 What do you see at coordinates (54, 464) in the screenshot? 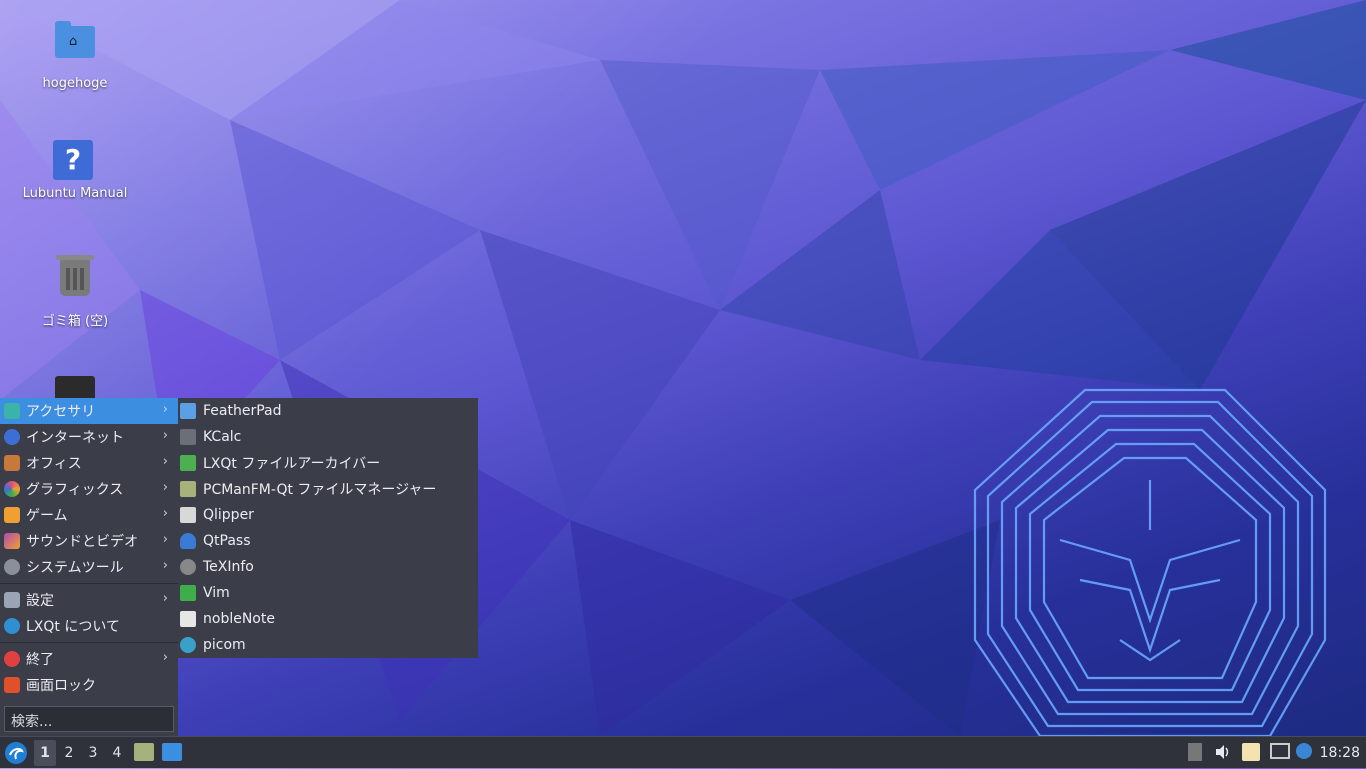
I see `menu-item-label: オフィス` at bounding box center [54, 464].